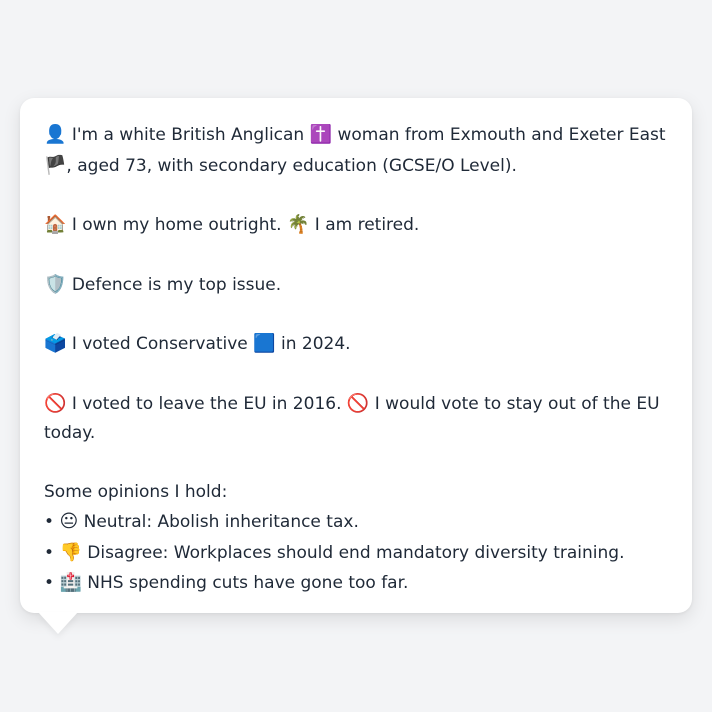 The width and height of the screenshot is (712, 712). What do you see at coordinates (356, 285) in the screenshot?
I see `issue-paragraph: 🛡️ Defence is my top issue.` at bounding box center [356, 285].